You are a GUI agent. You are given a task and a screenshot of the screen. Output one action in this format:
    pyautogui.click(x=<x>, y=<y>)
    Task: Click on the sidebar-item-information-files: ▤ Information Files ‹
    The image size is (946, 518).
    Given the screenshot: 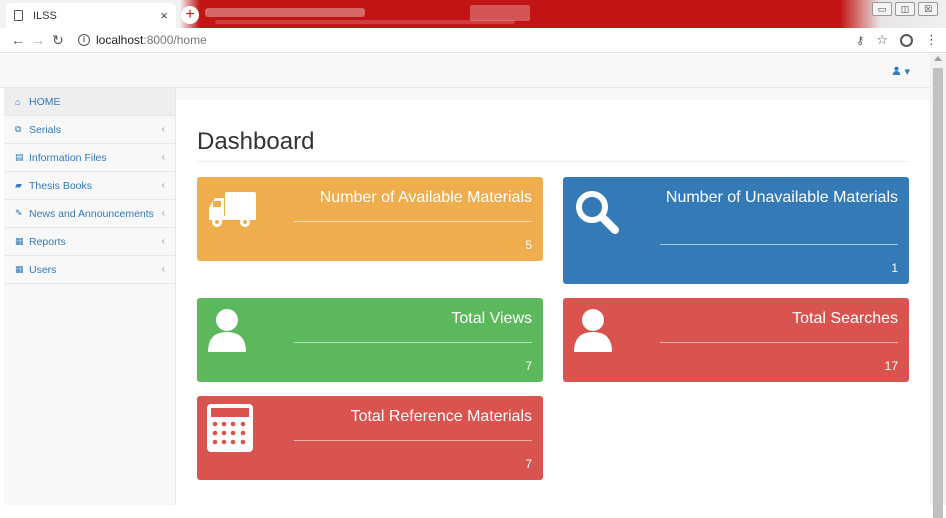 What is the action you would take?
    pyautogui.click(x=89, y=158)
    